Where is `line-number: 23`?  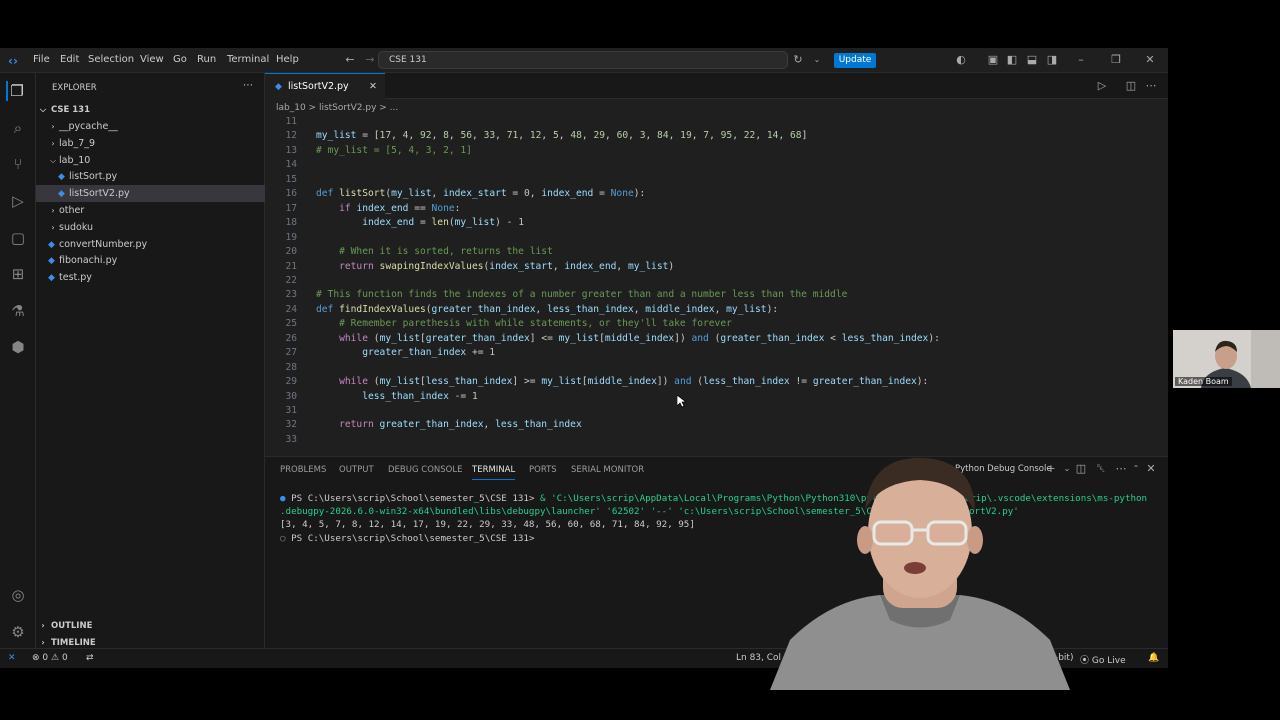 line-number: 23 is located at coordinates (291, 295).